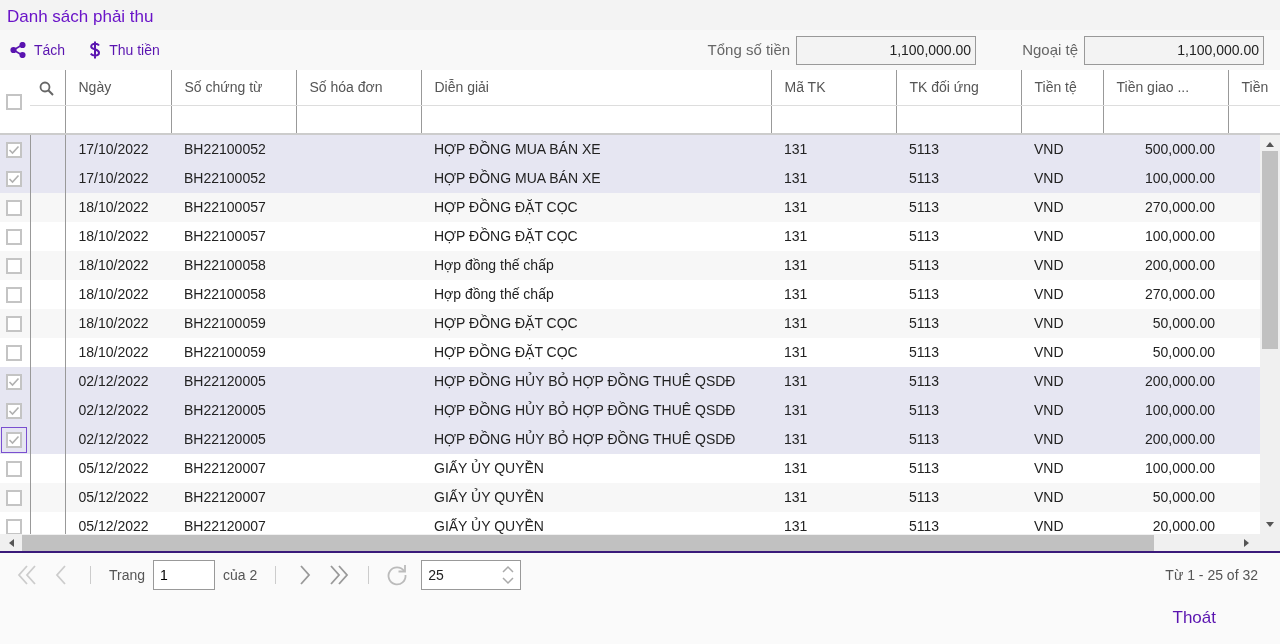 This screenshot has width=1280, height=644. What do you see at coordinates (233, 294) in the screenshot?
I see `table-cell: BH22100058` at bounding box center [233, 294].